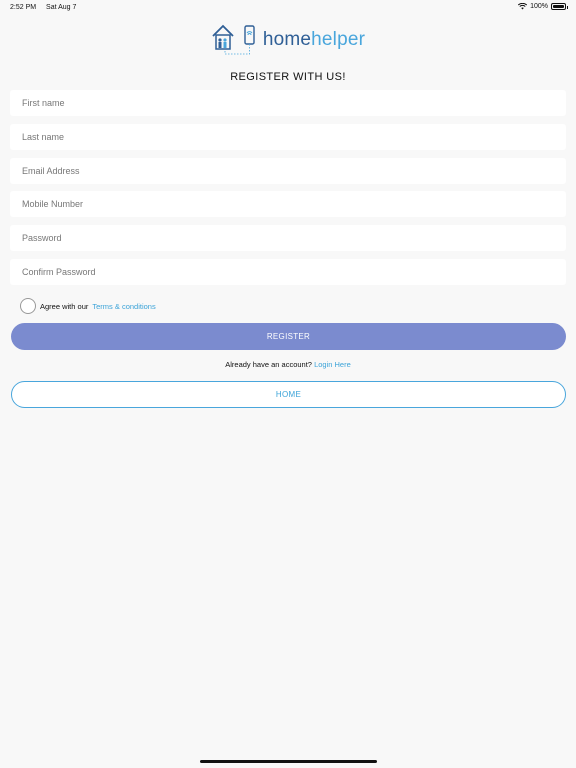 This screenshot has height=768, width=576. I want to click on logo-text-home: home, so click(287, 39).